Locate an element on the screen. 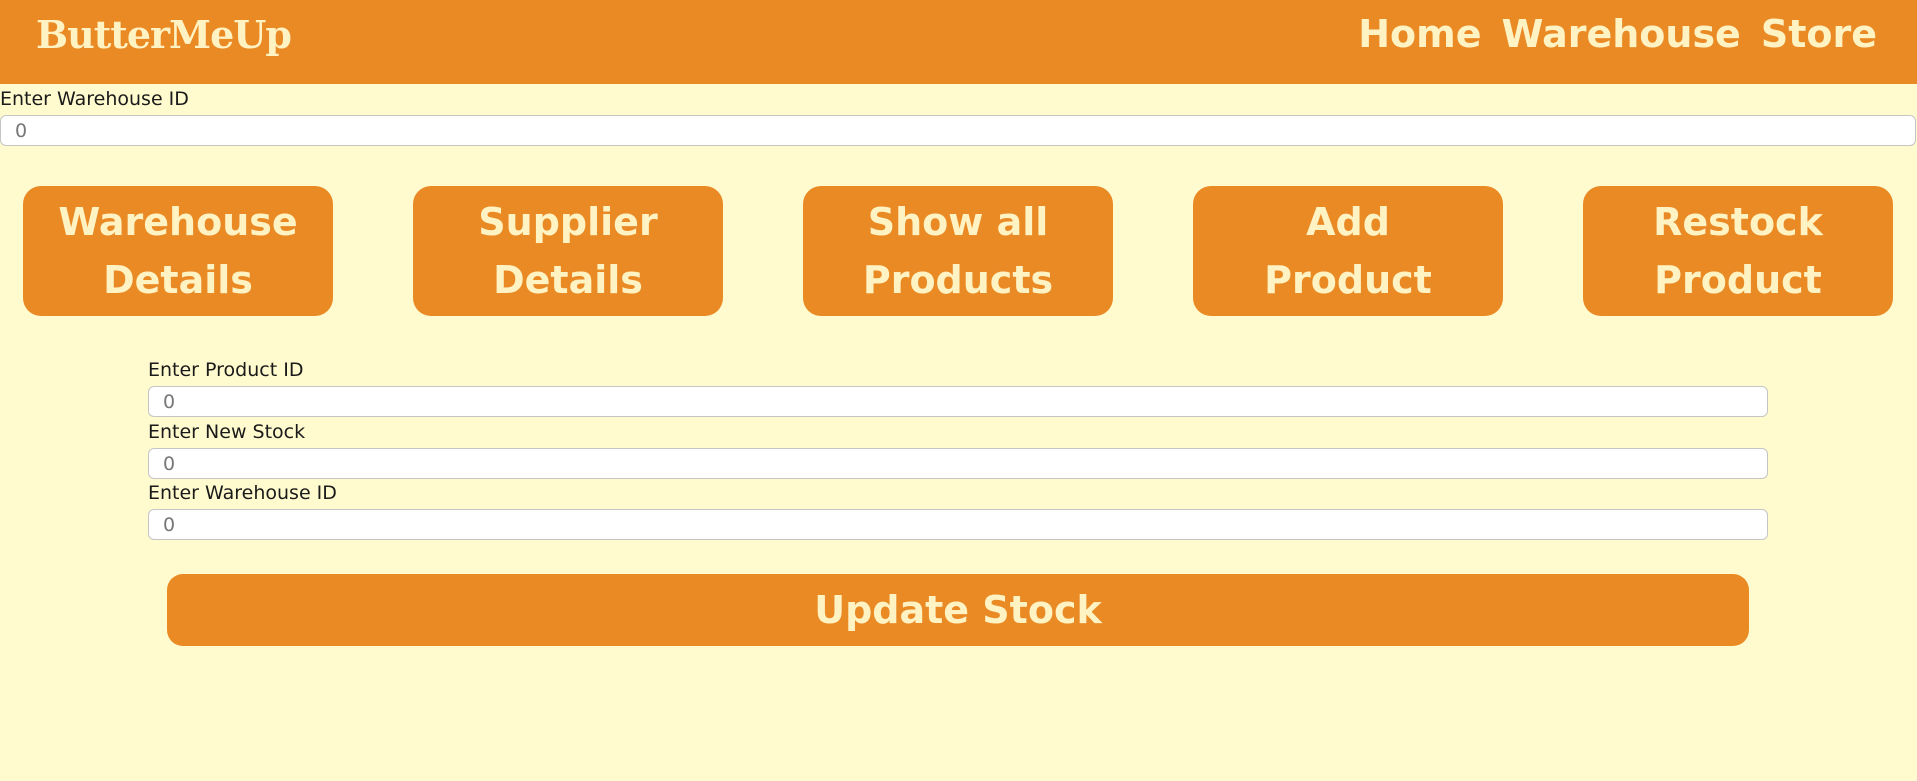 The width and height of the screenshot is (1917, 781). nav-links: Home Warehouse Store is located at coordinates (1617, 34).